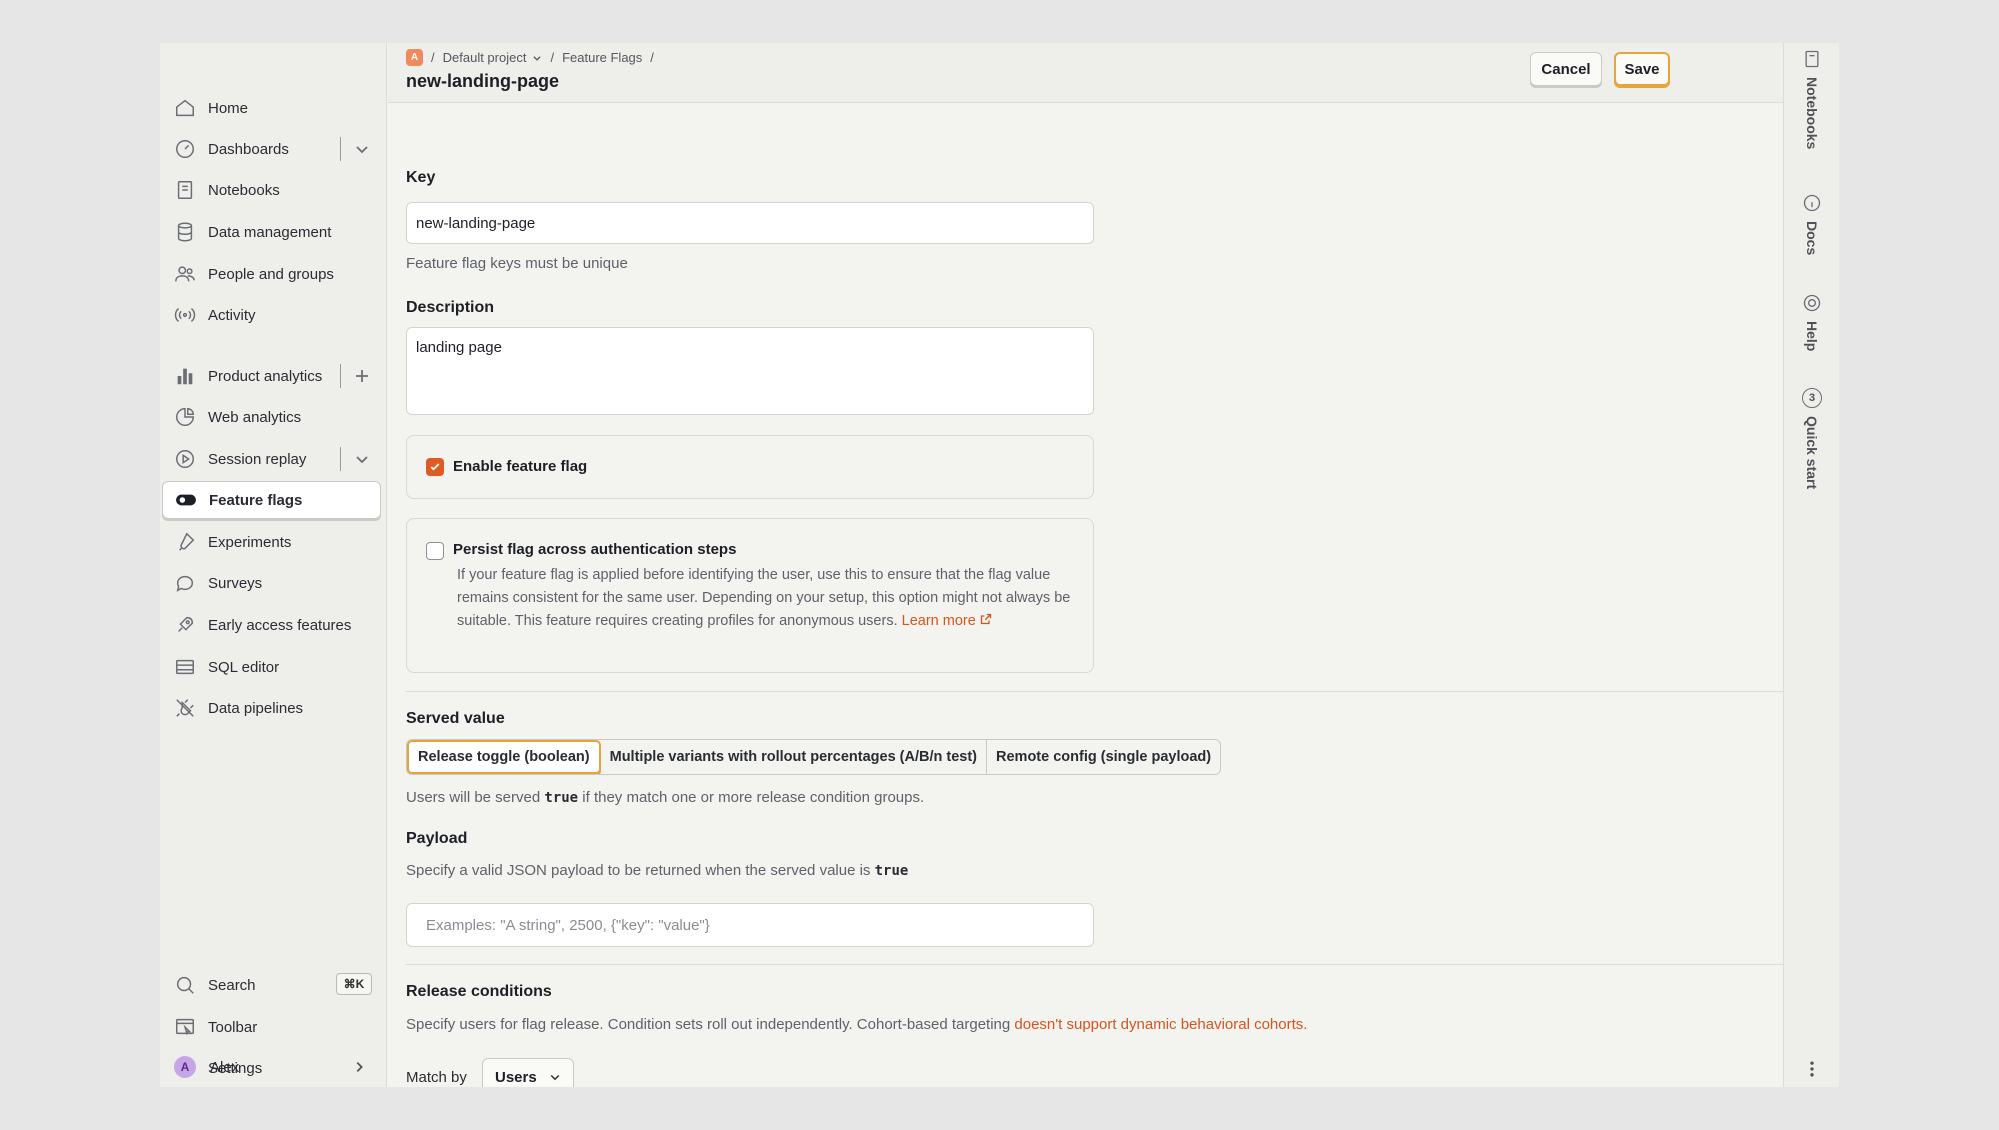 The height and width of the screenshot is (1130, 1999). I want to click on plus-icon, so click(362, 376).